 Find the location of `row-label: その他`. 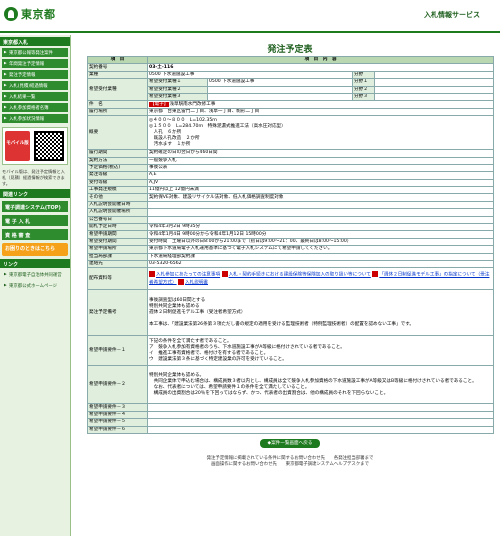

row-label: その他 is located at coordinates (117, 197).